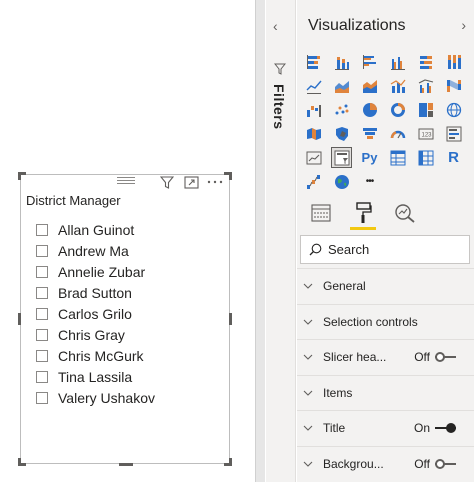 Image resolution: width=474 pixels, height=482 pixels. What do you see at coordinates (341, 109) in the screenshot?
I see `scatter-chart-icon` at bounding box center [341, 109].